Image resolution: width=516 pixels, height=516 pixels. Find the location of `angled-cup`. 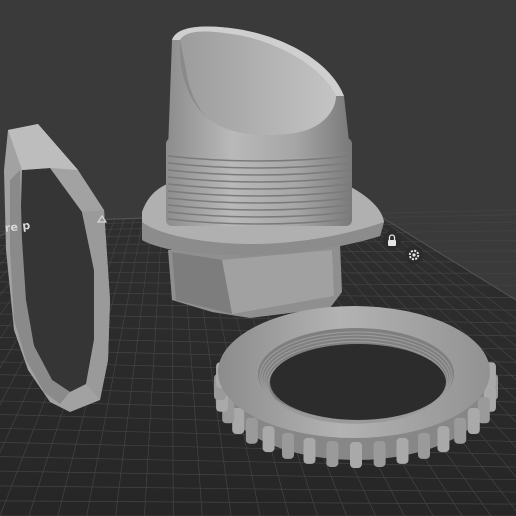

angled-cup is located at coordinates (259, 92).